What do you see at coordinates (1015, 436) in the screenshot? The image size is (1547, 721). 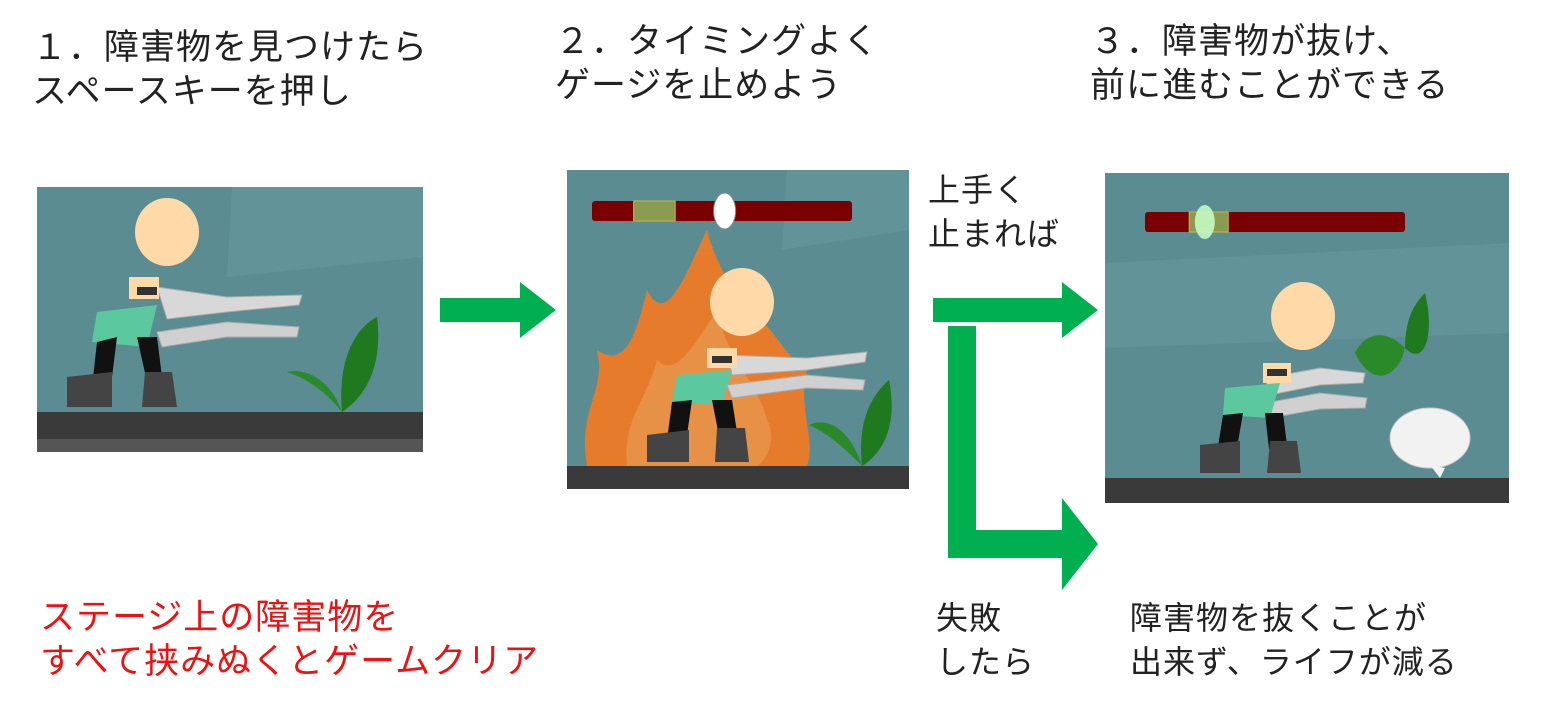 I see `branch-arrows` at bounding box center [1015, 436].